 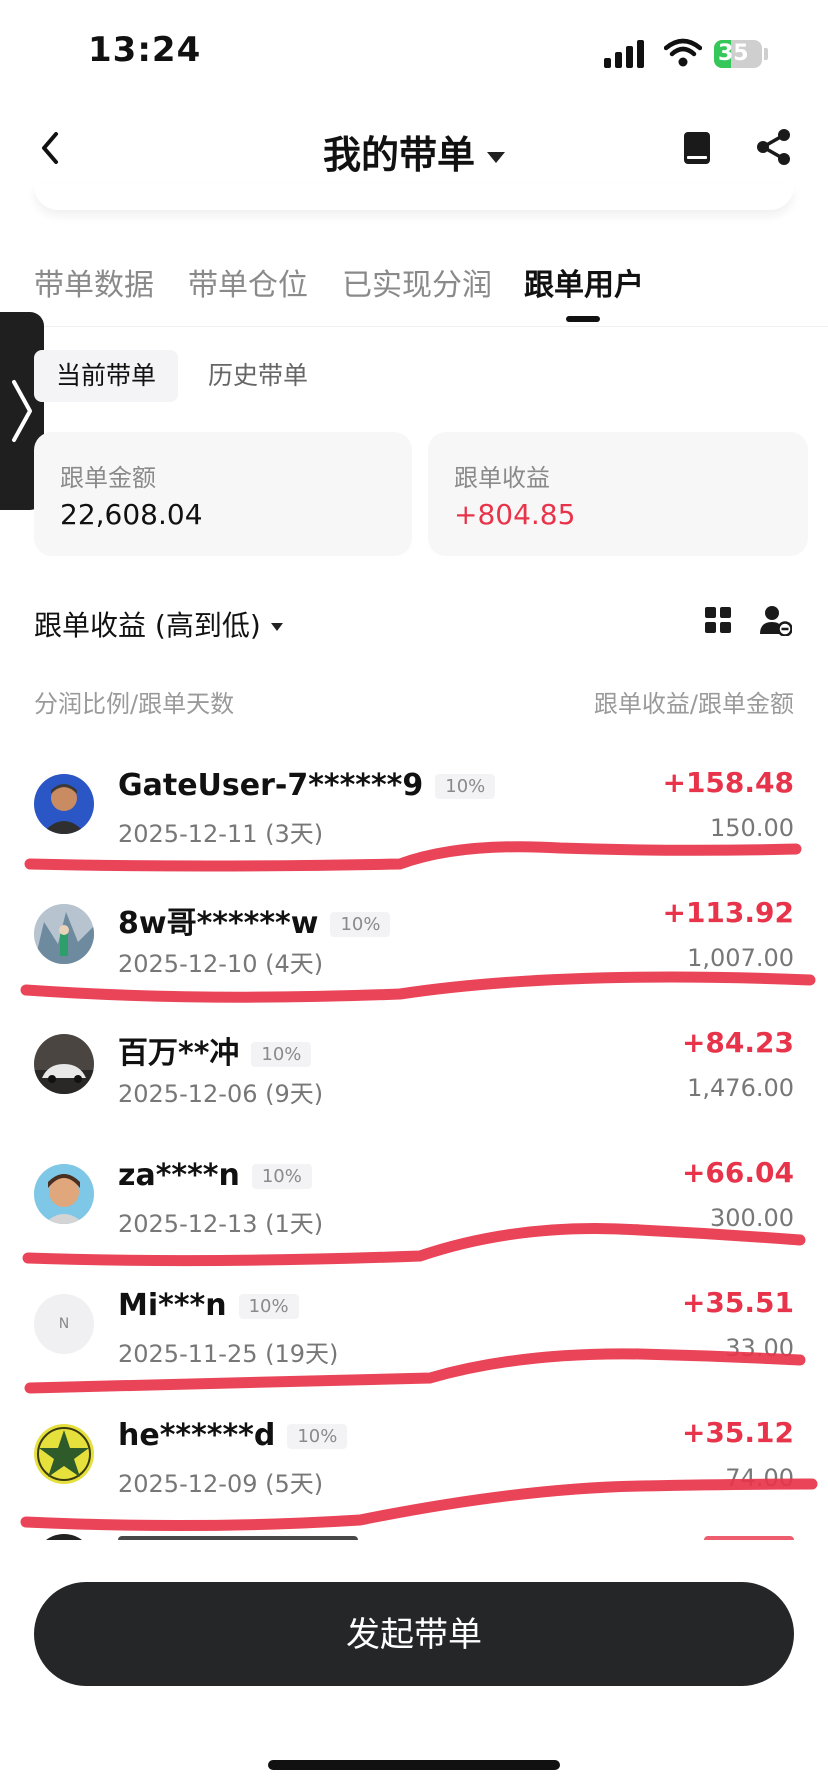 I want to click on follower-profit: +66.04, so click(x=737, y=1172).